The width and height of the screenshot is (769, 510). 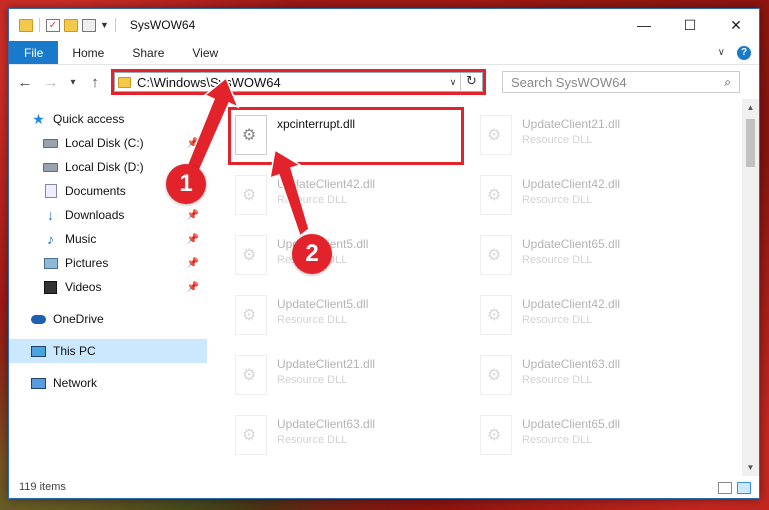 What do you see at coordinates (88, 52) in the screenshot?
I see `tab-home: Home` at bounding box center [88, 52].